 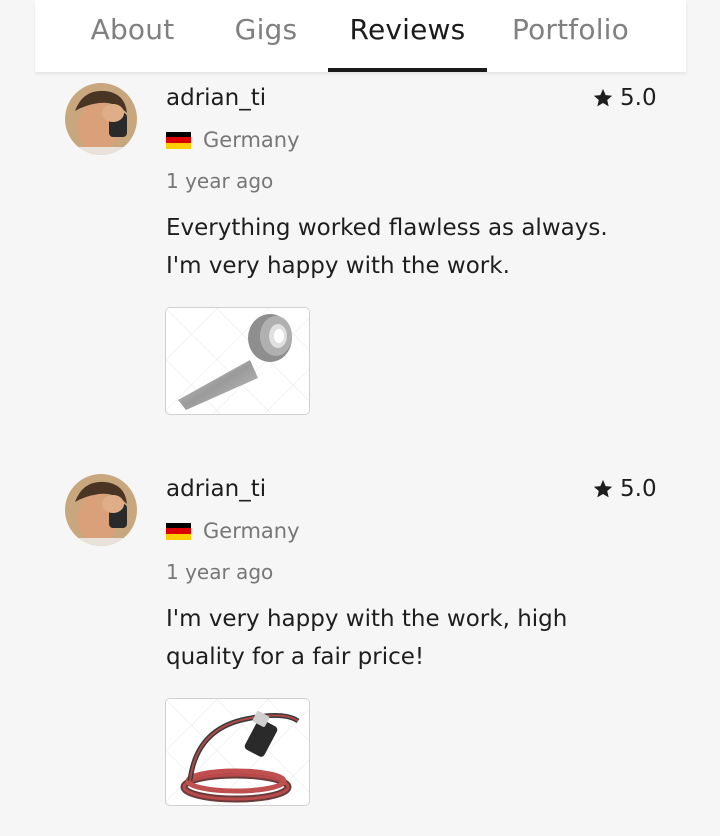 I want to click on tab-about: About, so click(x=132, y=36).